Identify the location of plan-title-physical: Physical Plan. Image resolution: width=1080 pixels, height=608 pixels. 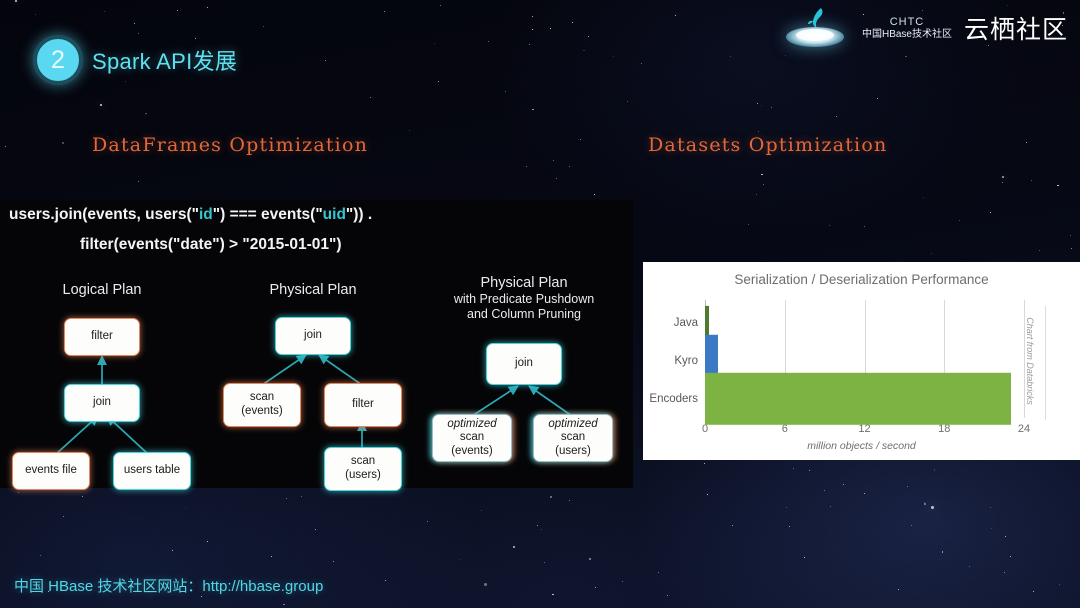
(313, 290).